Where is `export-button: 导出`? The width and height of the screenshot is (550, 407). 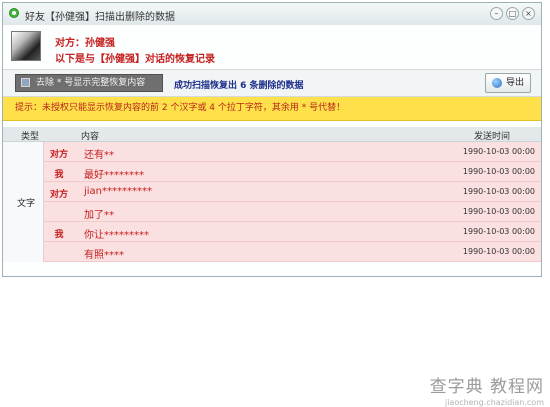 export-button: 导出 is located at coordinates (508, 83).